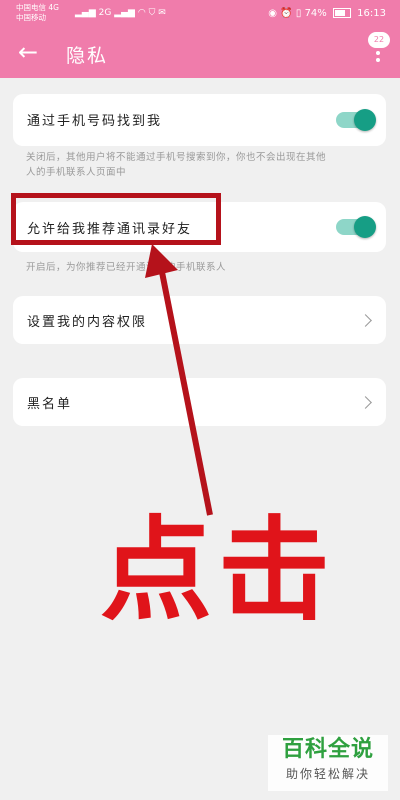 Image resolution: width=400 pixels, height=800 pixels. Describe the element at coordinates (327, 749) in the screenshot. I see `watermark-title: 百科全说` at that location.